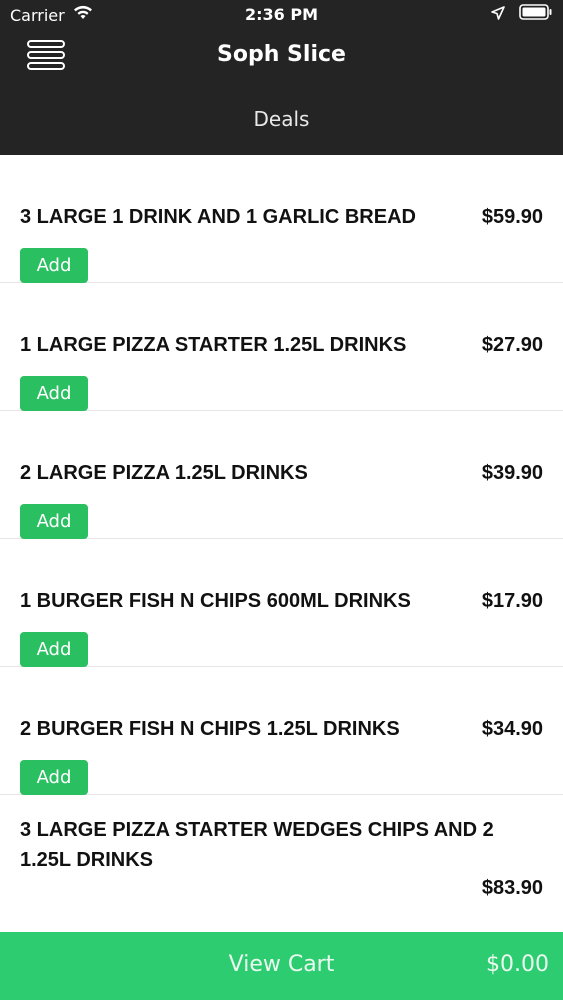 Image resolution: width=563 pixels, height=1000 pixels. Describe the element at coordinates (281, 54) in the screenshot. I see `page-title: Soph Slice` at that location.